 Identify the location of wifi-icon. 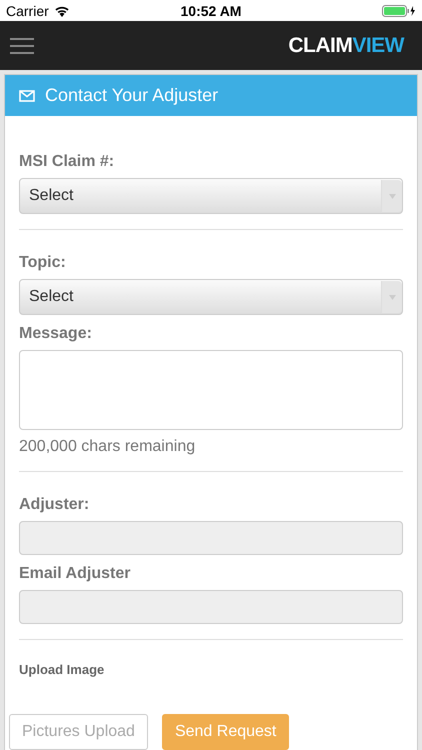
(62, 10).